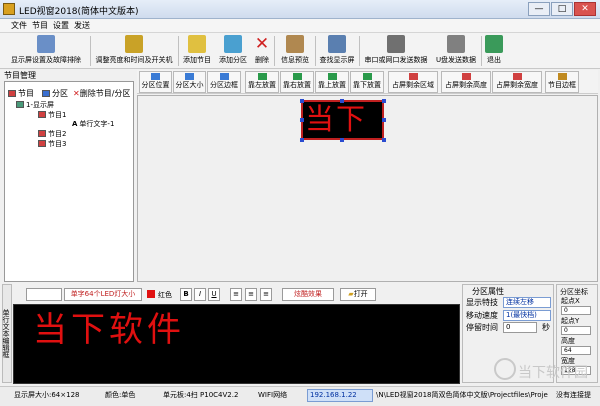  Describe the element at coordinates (46, 44) in the screenshot. I see `display-settings-icon` at that location.